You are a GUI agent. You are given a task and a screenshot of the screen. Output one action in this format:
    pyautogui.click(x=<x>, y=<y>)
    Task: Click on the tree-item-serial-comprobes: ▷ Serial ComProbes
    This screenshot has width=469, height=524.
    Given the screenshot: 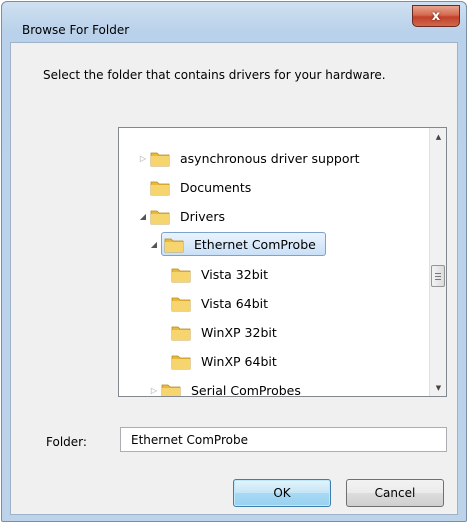 What is the action you would take?
    pyautogui.click(x=225, y=387)
    